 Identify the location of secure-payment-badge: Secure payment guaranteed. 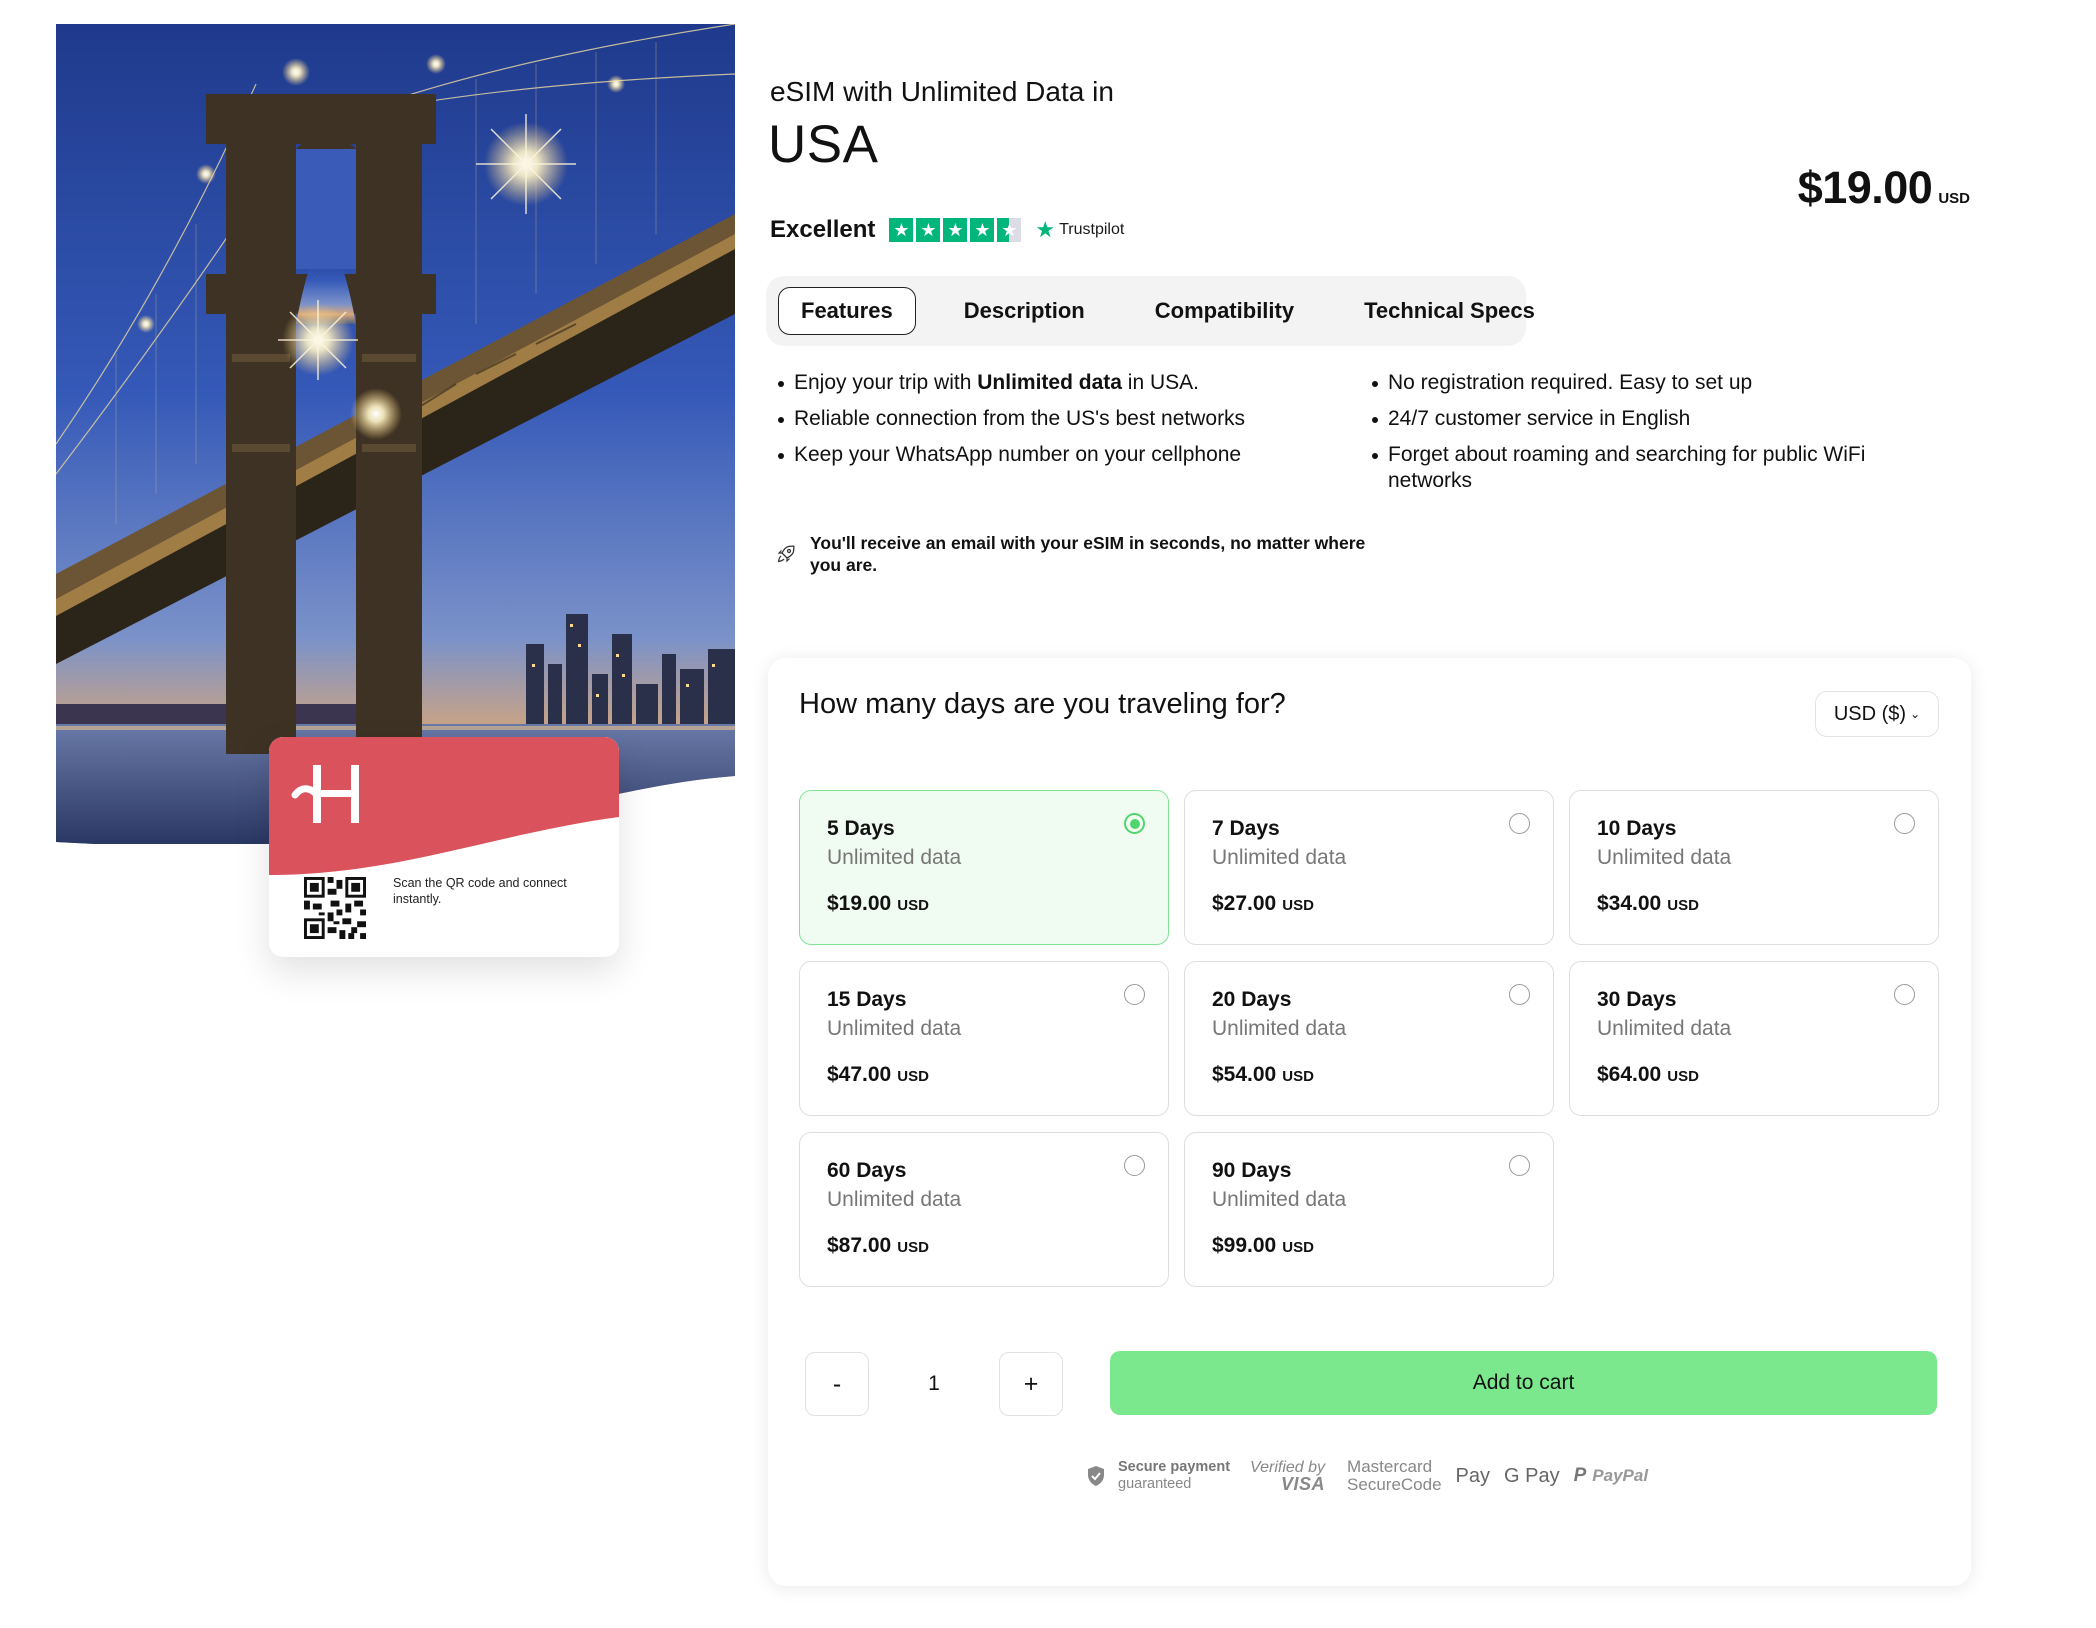
(1158, 1476).